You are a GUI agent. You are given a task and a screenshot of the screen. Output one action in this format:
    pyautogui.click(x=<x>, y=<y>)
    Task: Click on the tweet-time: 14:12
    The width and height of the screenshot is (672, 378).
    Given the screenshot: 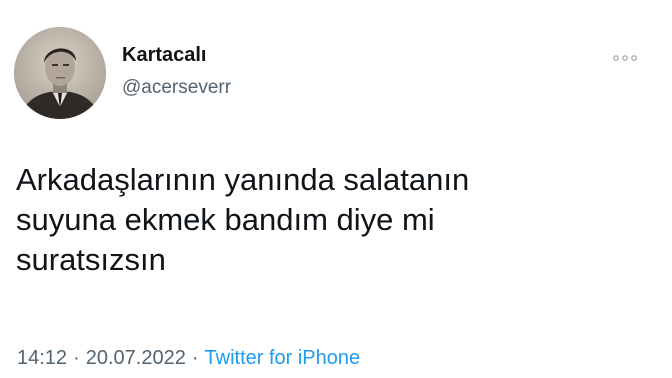 What is the action you would take?
    pyautogui.click(x=42, y=358)
    